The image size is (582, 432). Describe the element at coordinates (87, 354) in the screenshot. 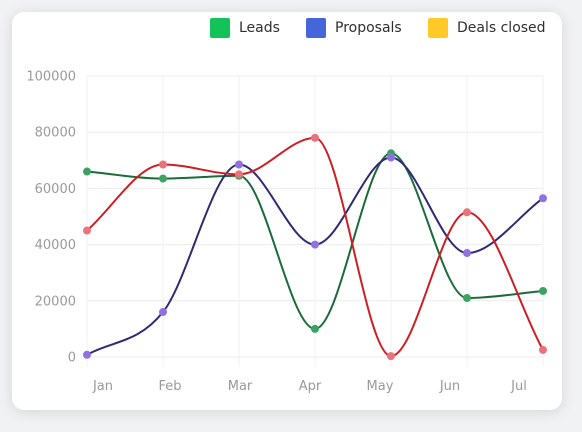

I see `point-proposals-jan` at that location.